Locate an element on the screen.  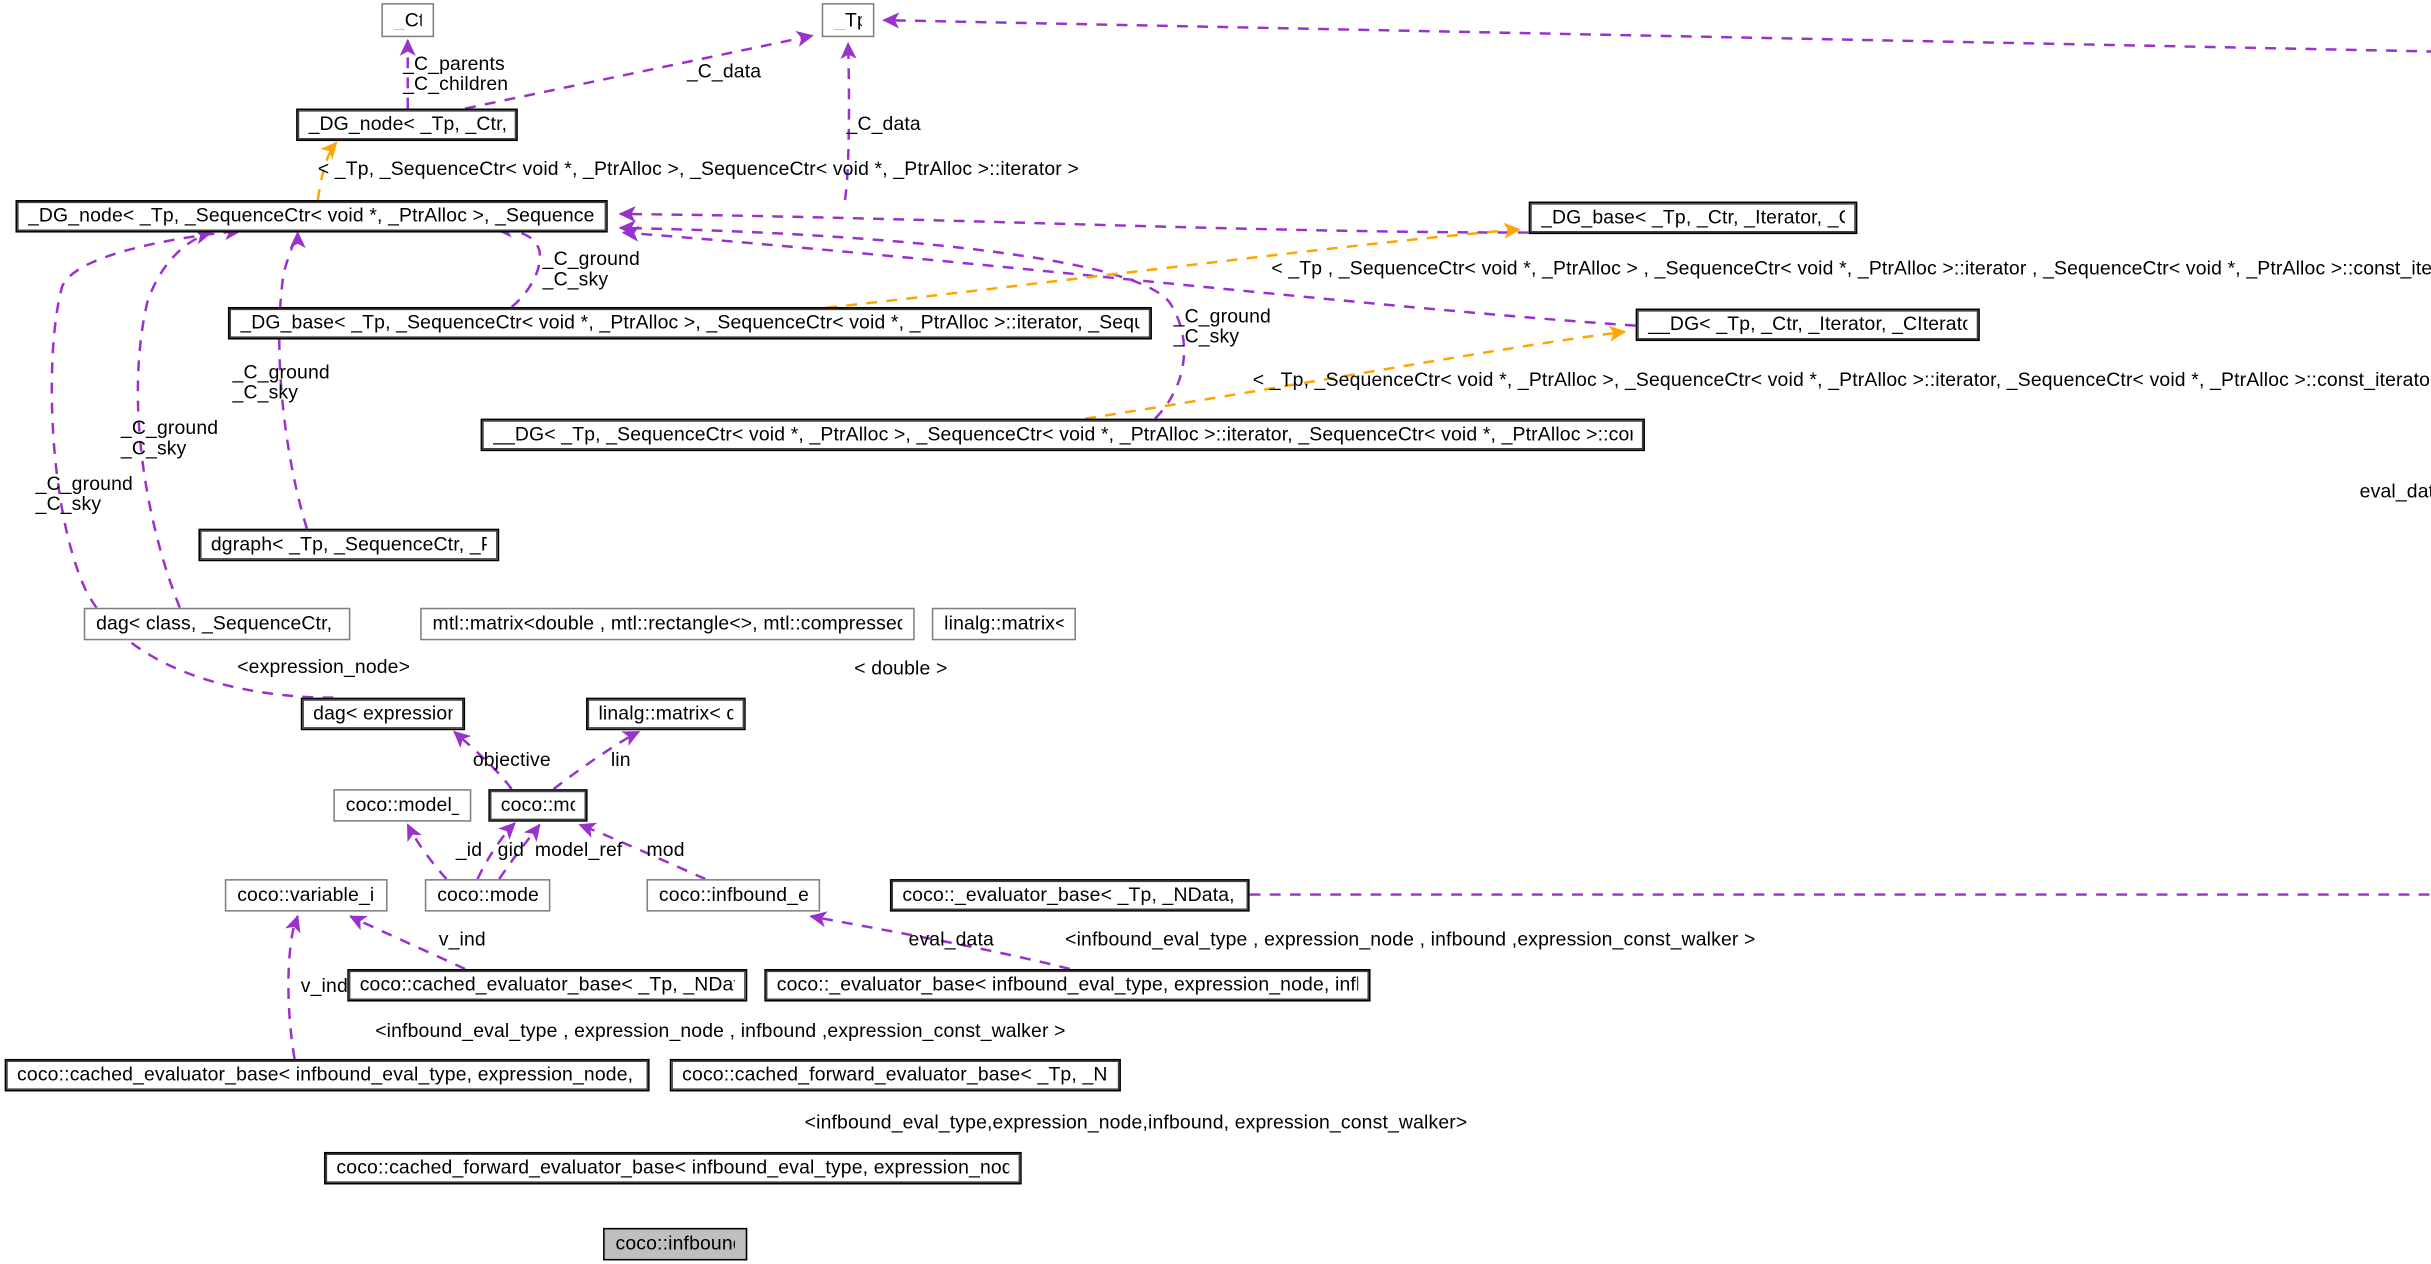
class-node-infbound_eval: coco::infbound_eval is located at coordinates (675, 1244).